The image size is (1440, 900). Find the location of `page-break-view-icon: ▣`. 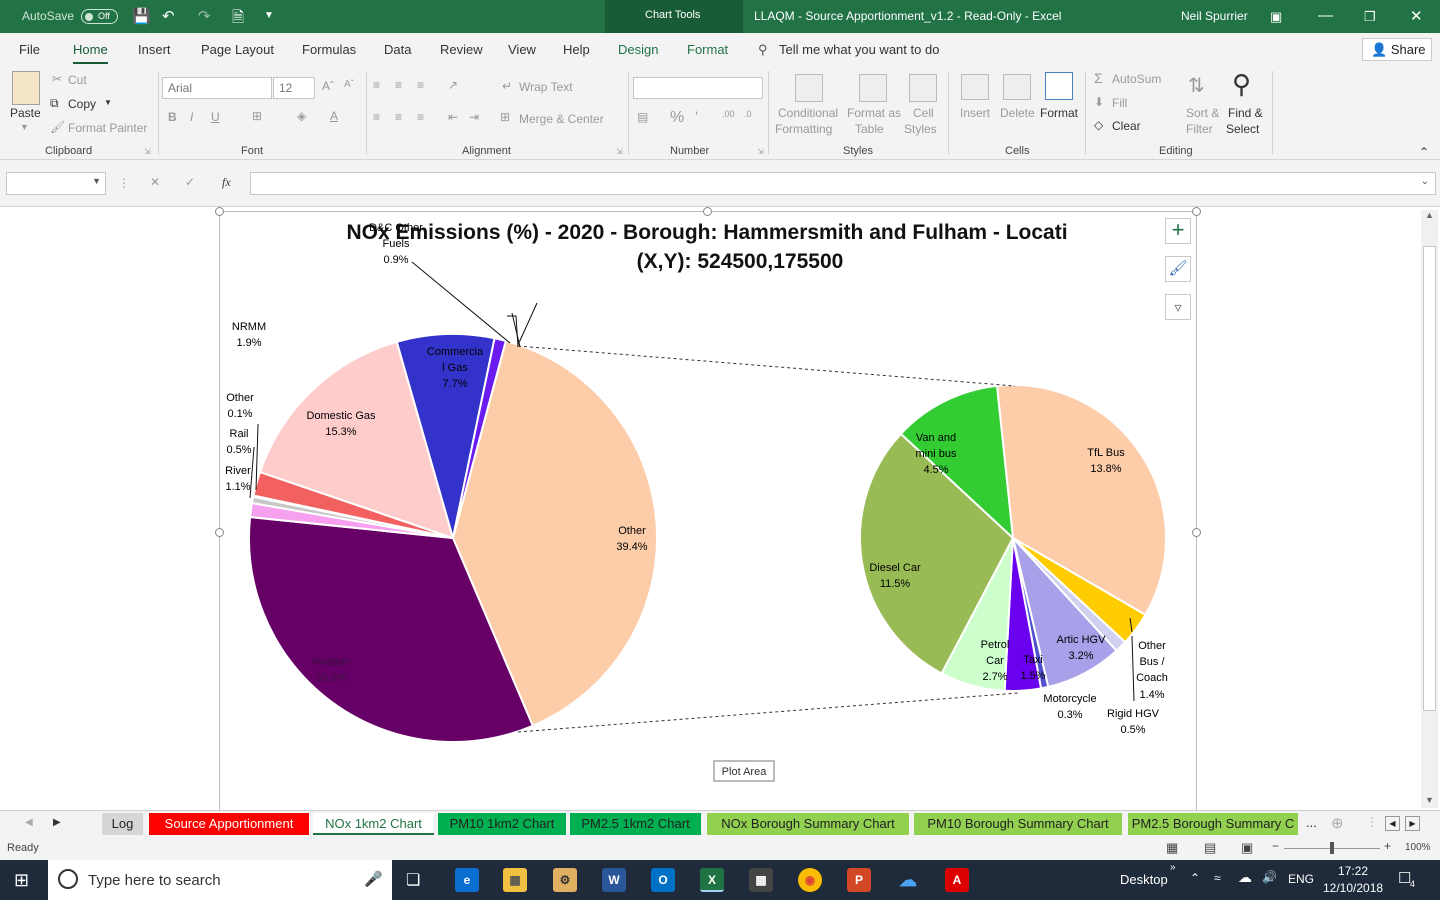

page-break-view-icon: ▣ is located at coordinates (1247, 848).